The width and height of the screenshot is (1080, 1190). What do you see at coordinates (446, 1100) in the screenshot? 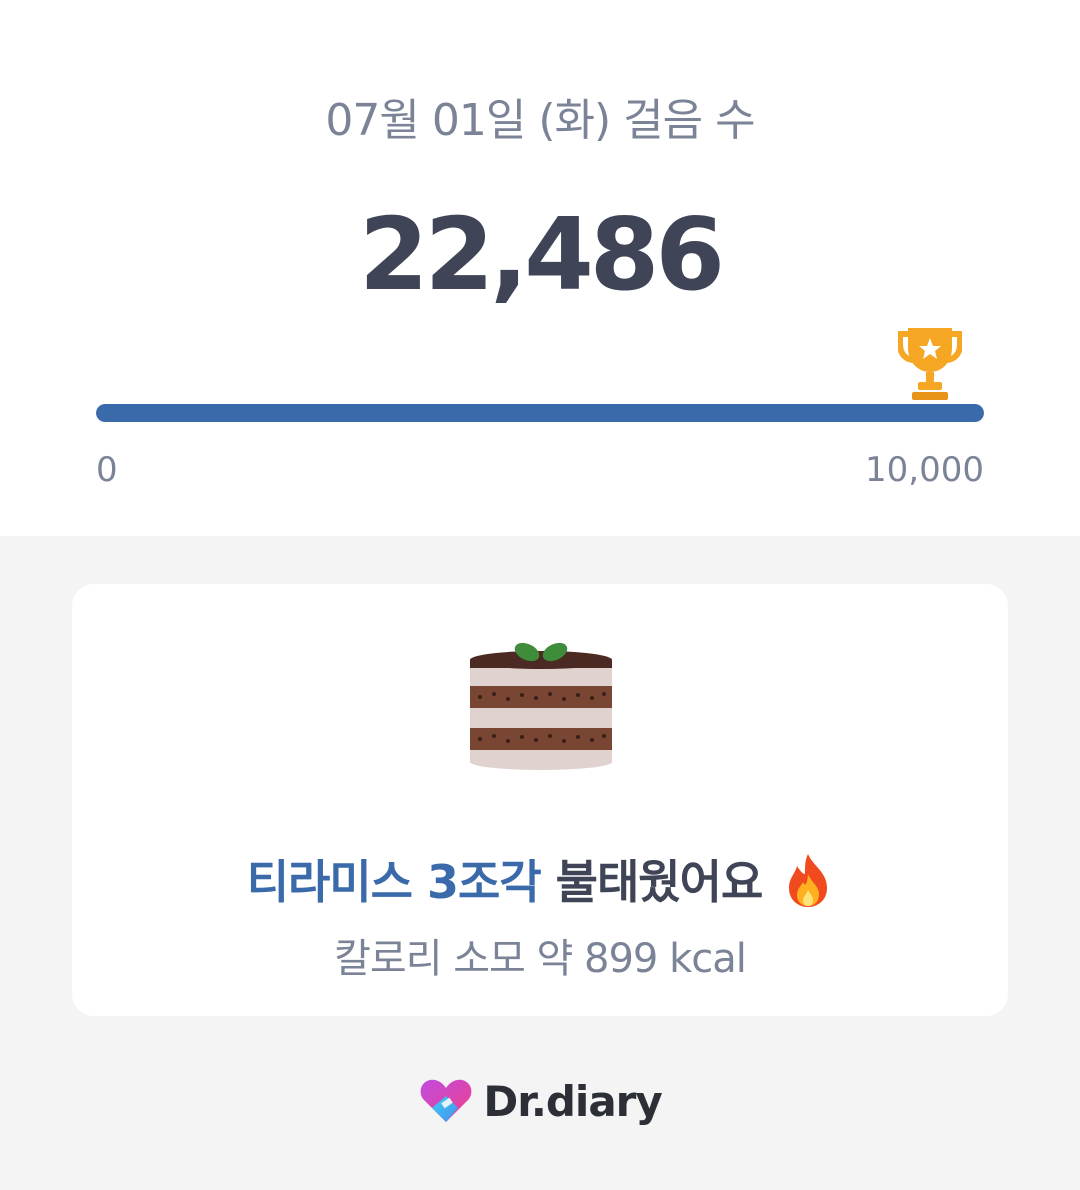
I see `heart-logo-icon` at bounding box center [446, 1100].